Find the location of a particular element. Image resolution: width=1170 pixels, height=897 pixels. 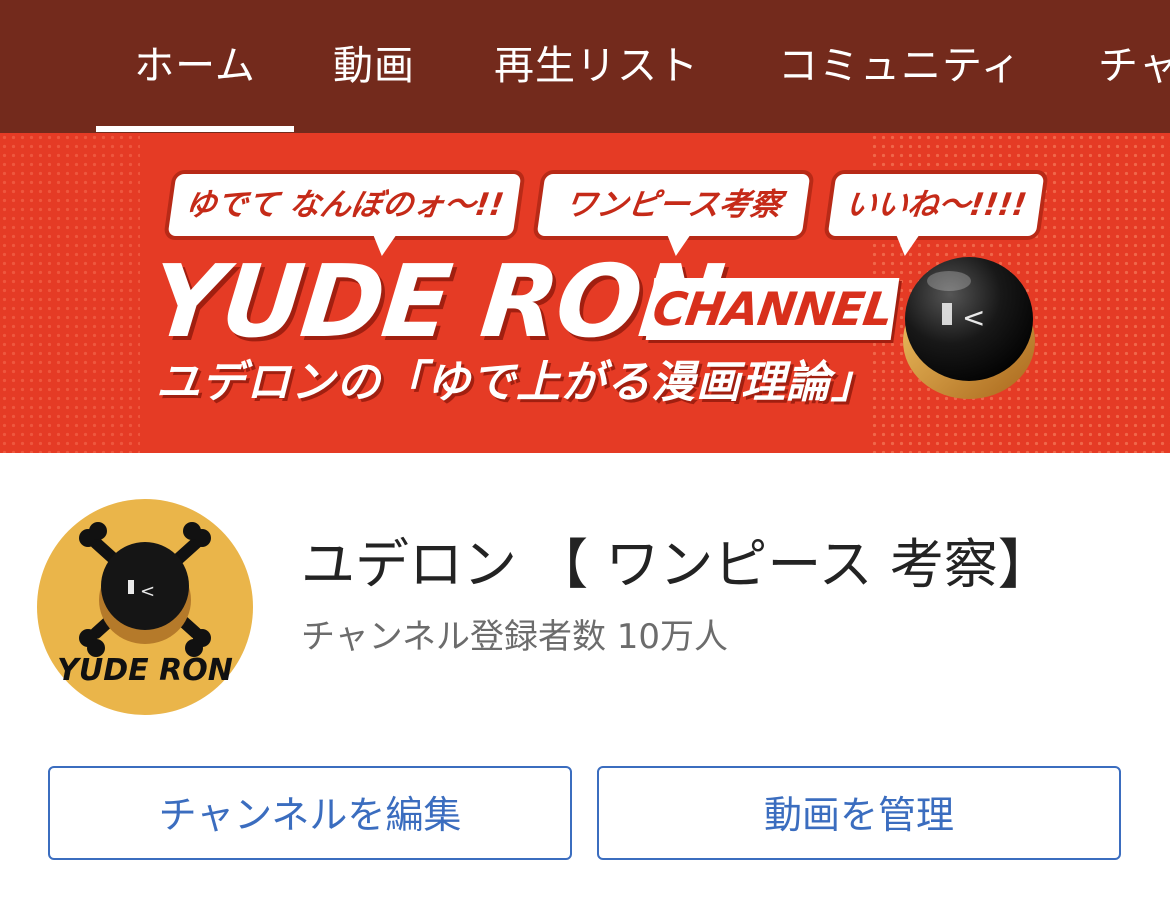

banner-speech-bubble: ゆでて なんぼのォ〜!! is located at coordinates (344, 215).